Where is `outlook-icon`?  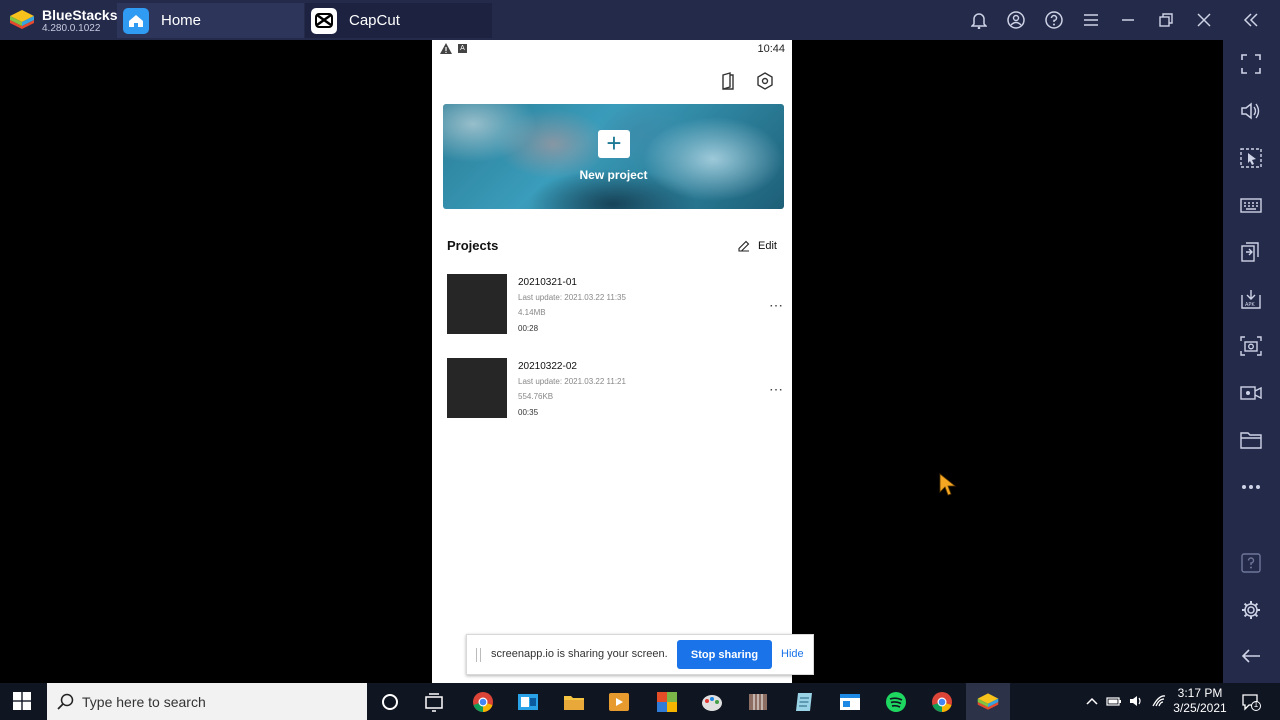
outlook-icon is located at coordinates (528, 702).